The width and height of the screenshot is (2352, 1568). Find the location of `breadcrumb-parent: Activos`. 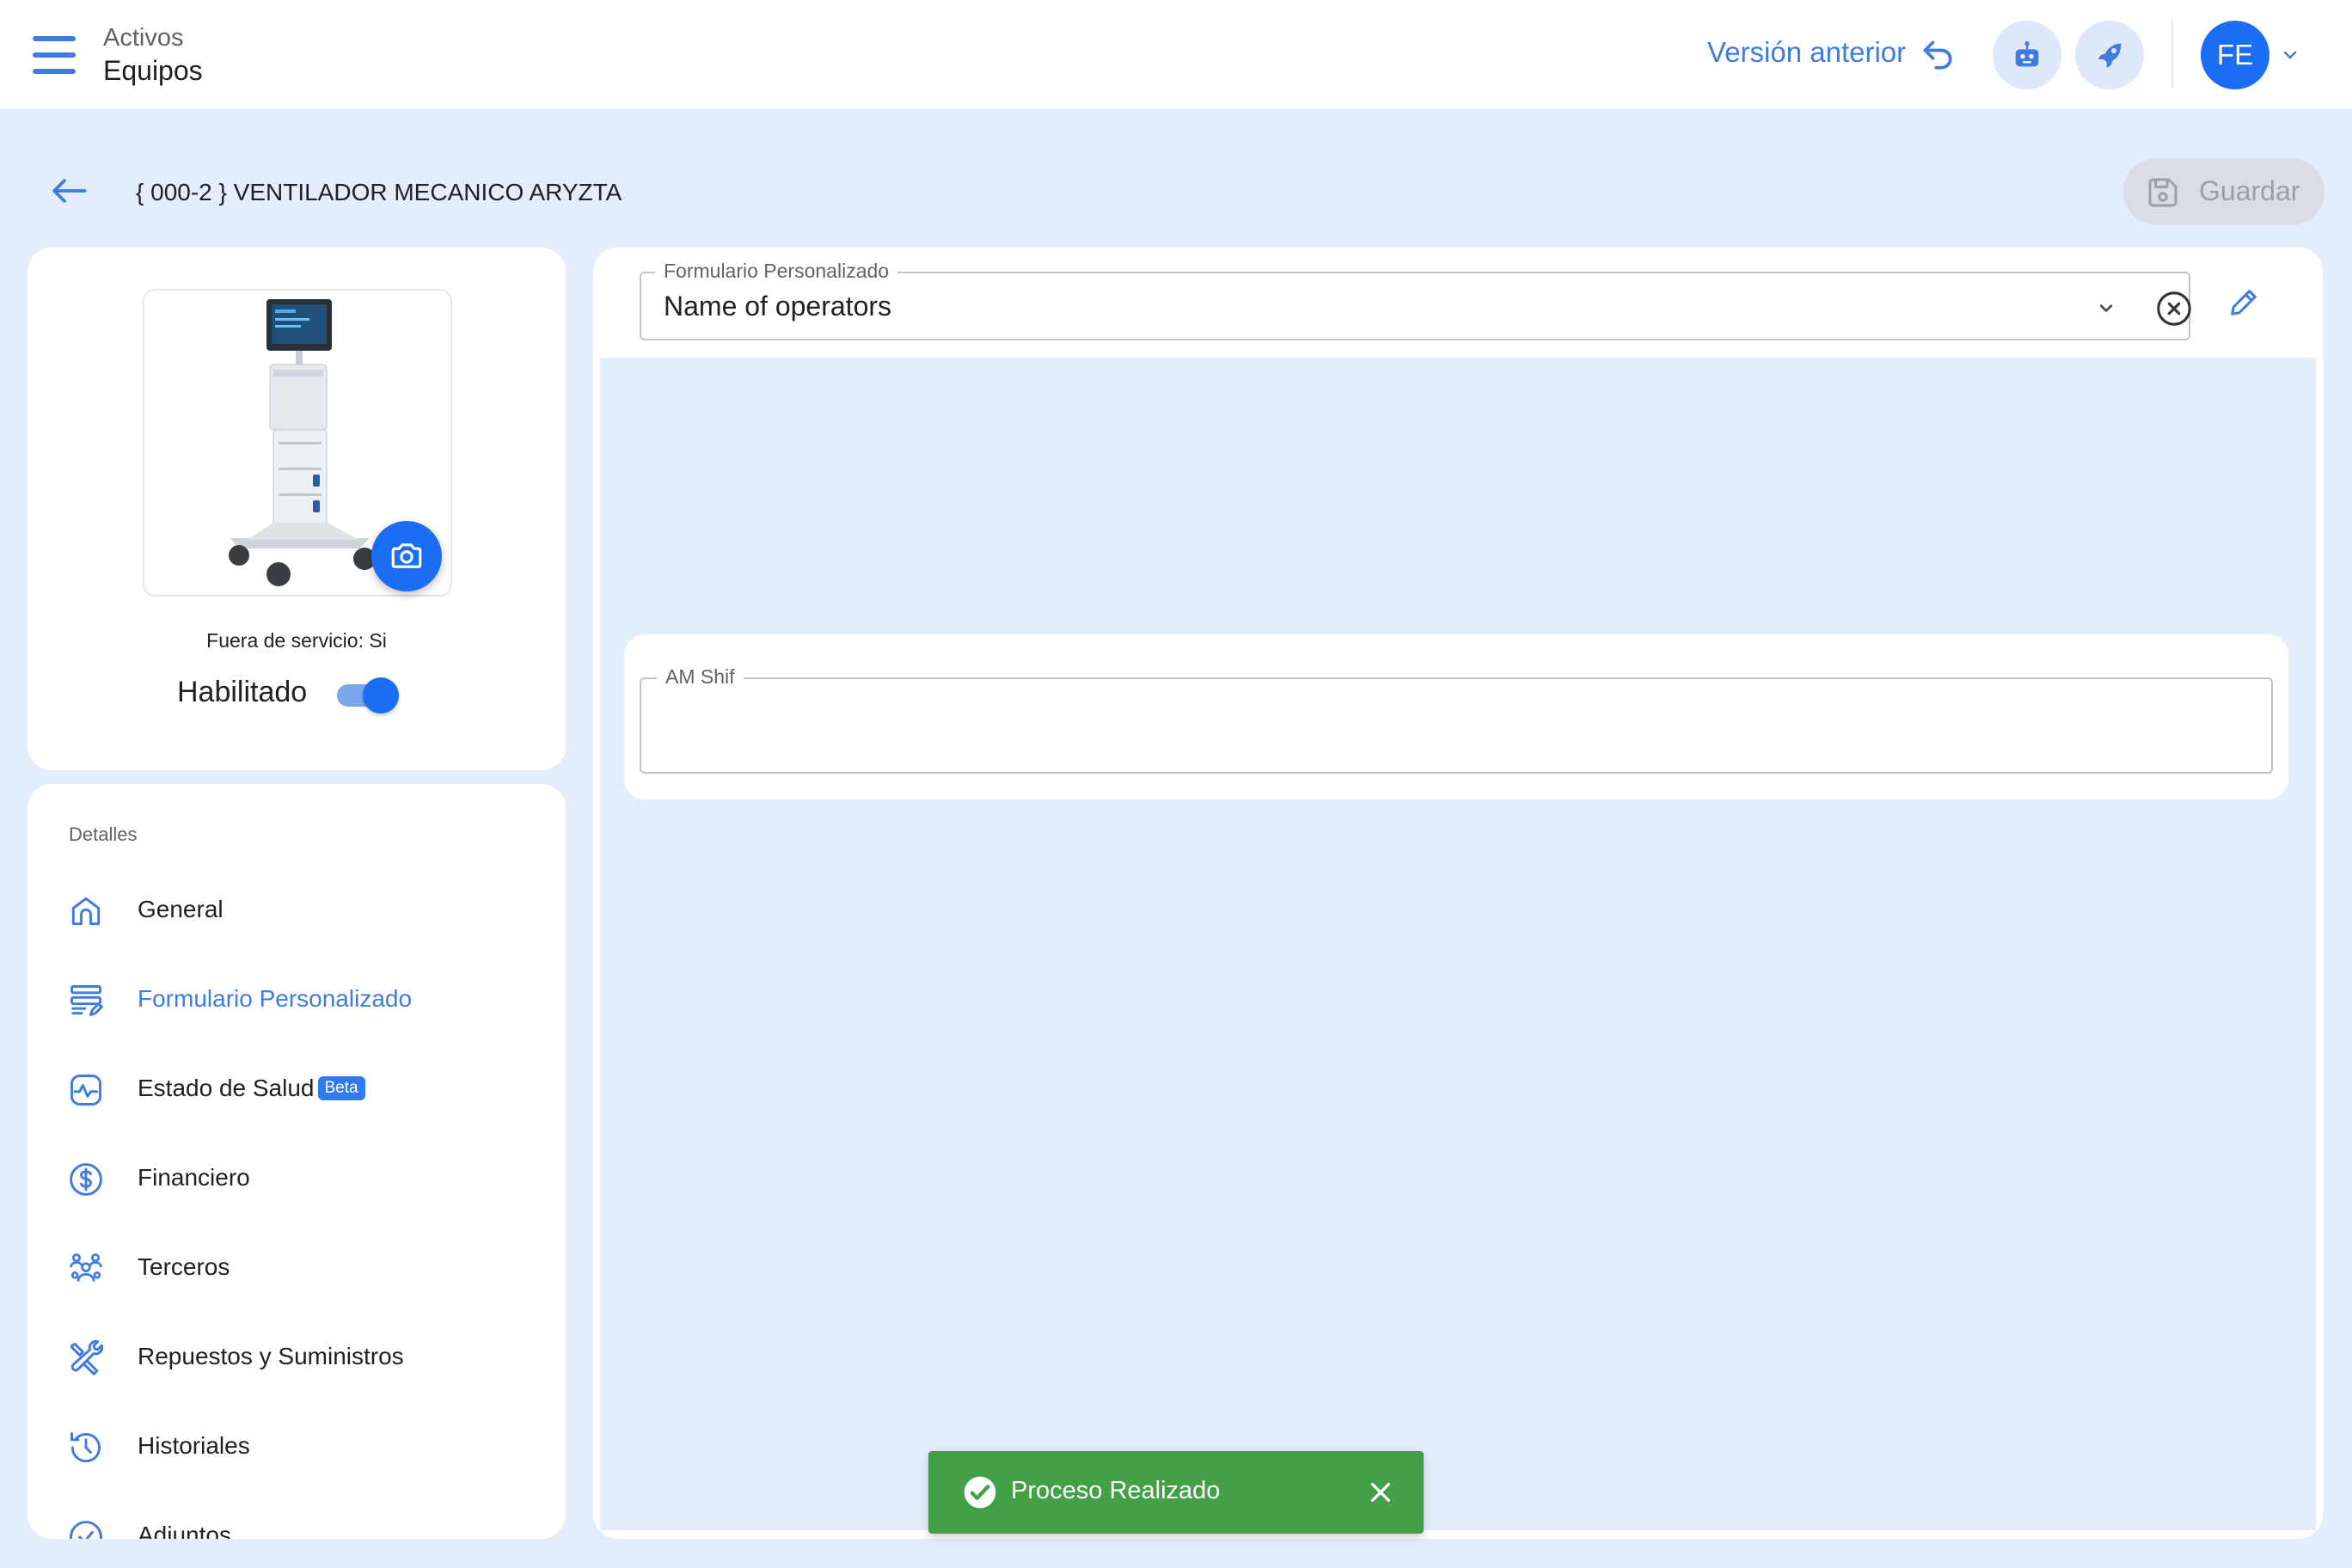

breadcrumb-parent: Activos is located at coordinates (143, 38).